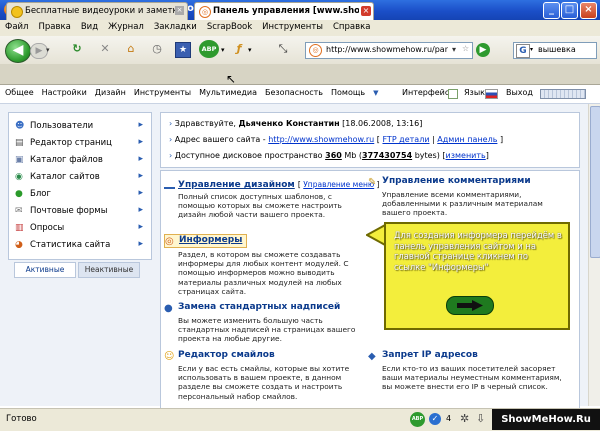  What do you see at coordinates (175, 26) in the screenshot?
I see `menu-bookmarks: Закладки` at bounding box center [175, 26].